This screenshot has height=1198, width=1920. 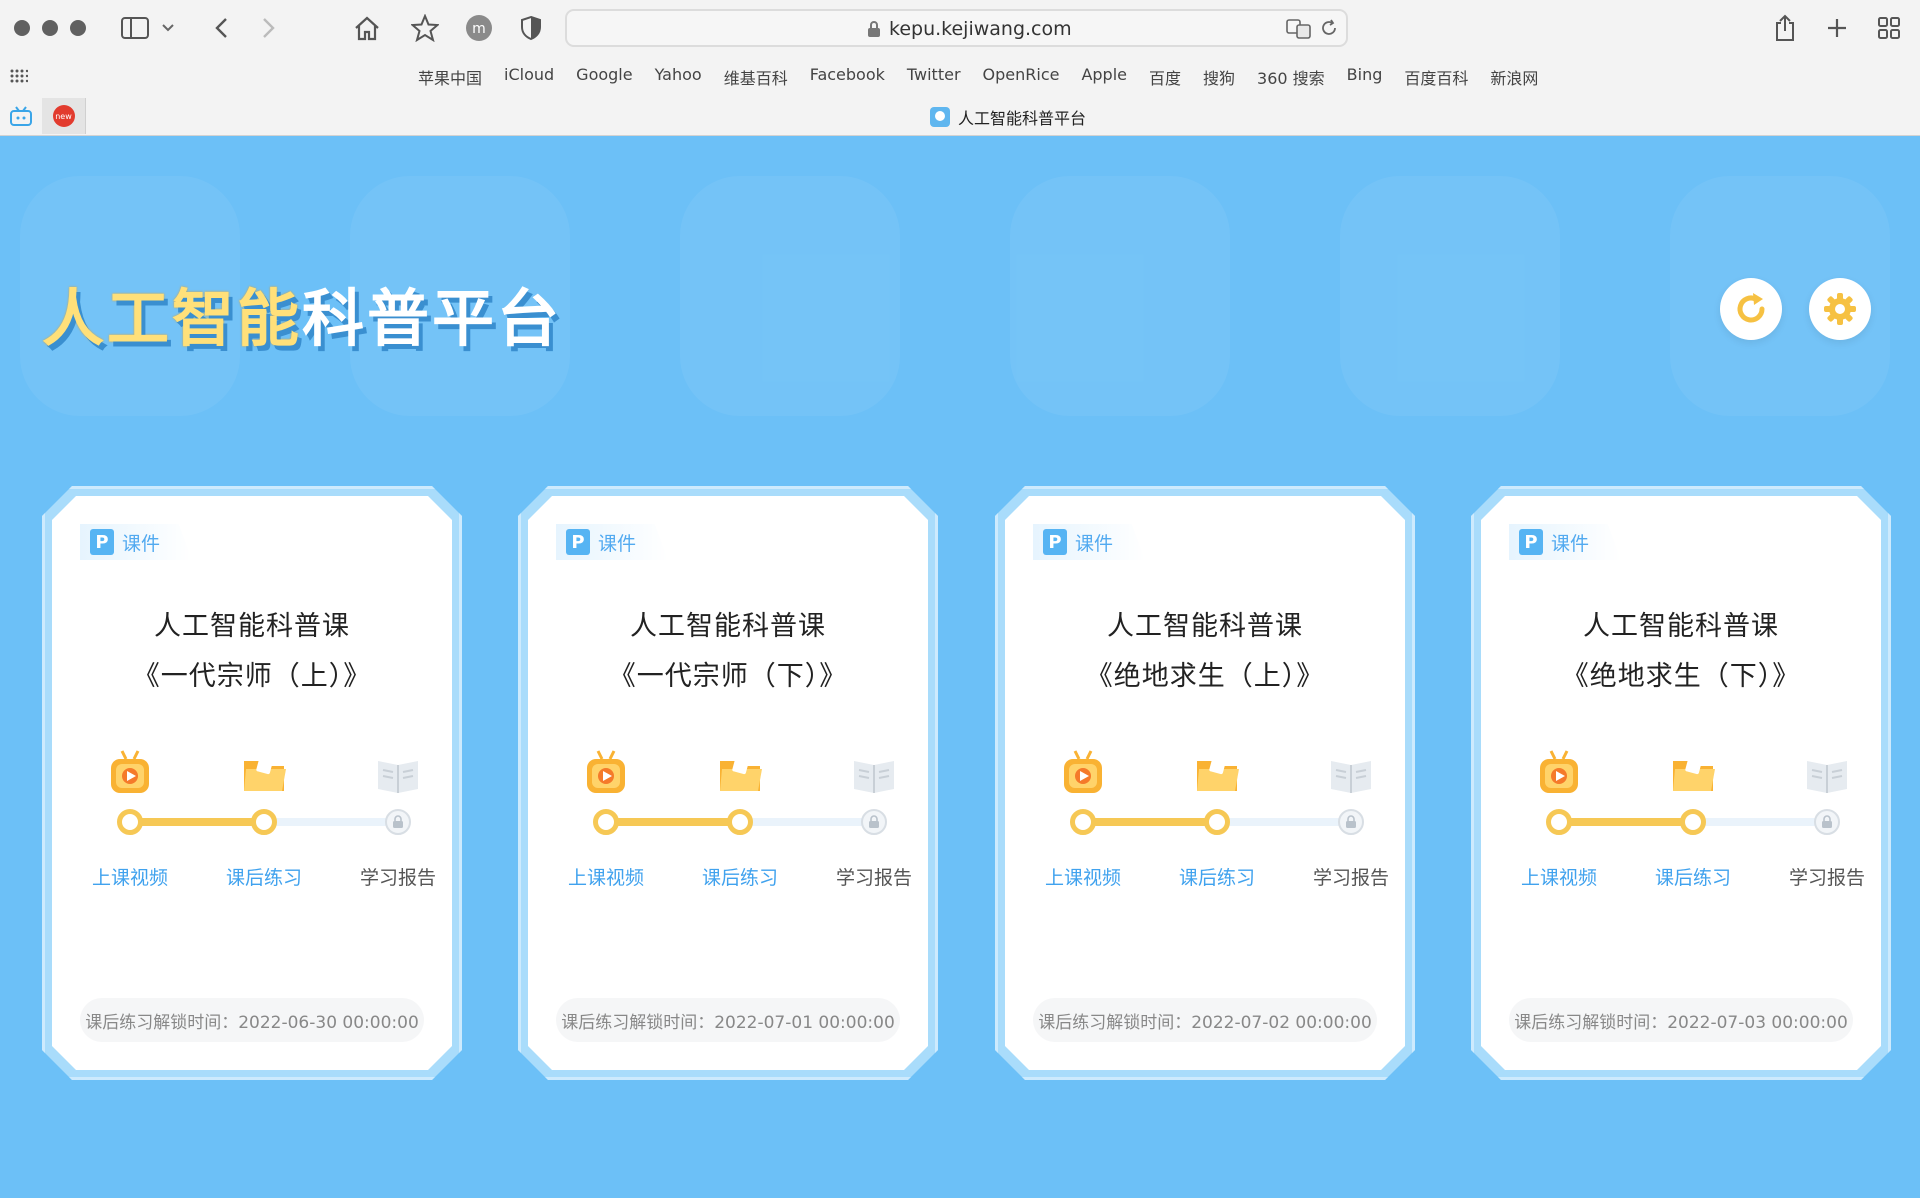 I want to click on pinned-tab-bilibili, so click(x=21, y=116).